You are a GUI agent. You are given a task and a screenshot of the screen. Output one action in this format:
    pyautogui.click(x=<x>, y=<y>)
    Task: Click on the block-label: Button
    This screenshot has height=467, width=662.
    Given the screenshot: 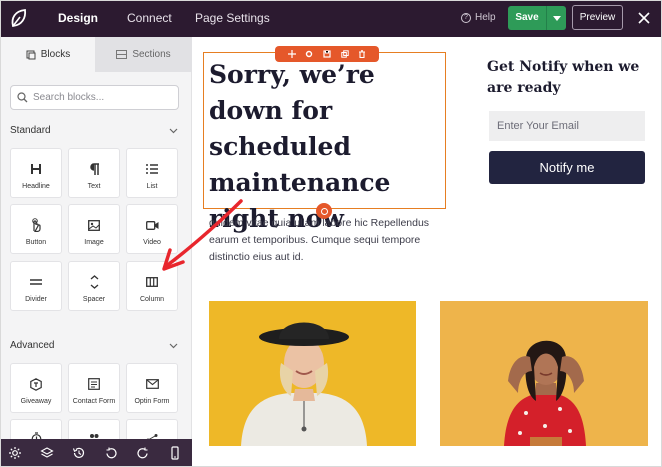 What is the action you would take?
    pyautogui.click(x=36, y=242)
    